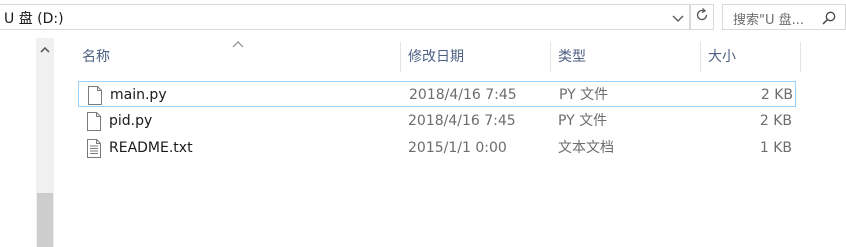 The height and width of the screenshot is (247, 846). I want to click on address-bar: U 盘 (D:), so click(345, 17).